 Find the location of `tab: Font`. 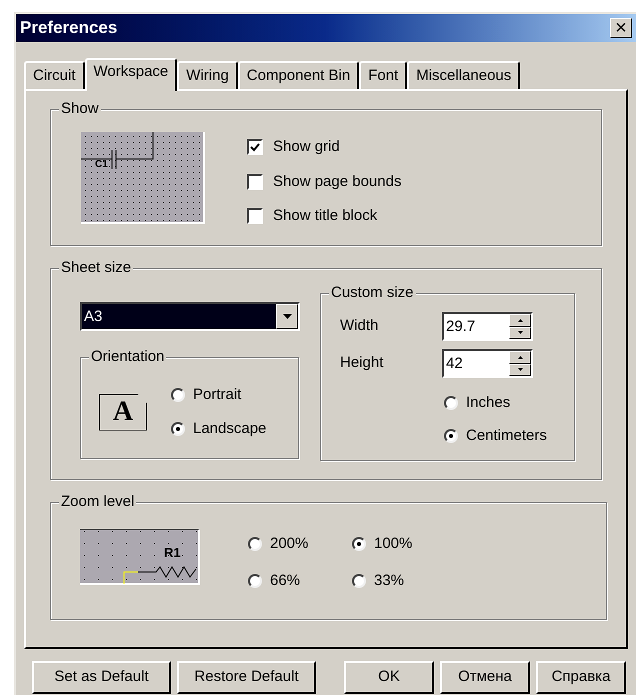

tab: Font is located at coordinates (383, 75).